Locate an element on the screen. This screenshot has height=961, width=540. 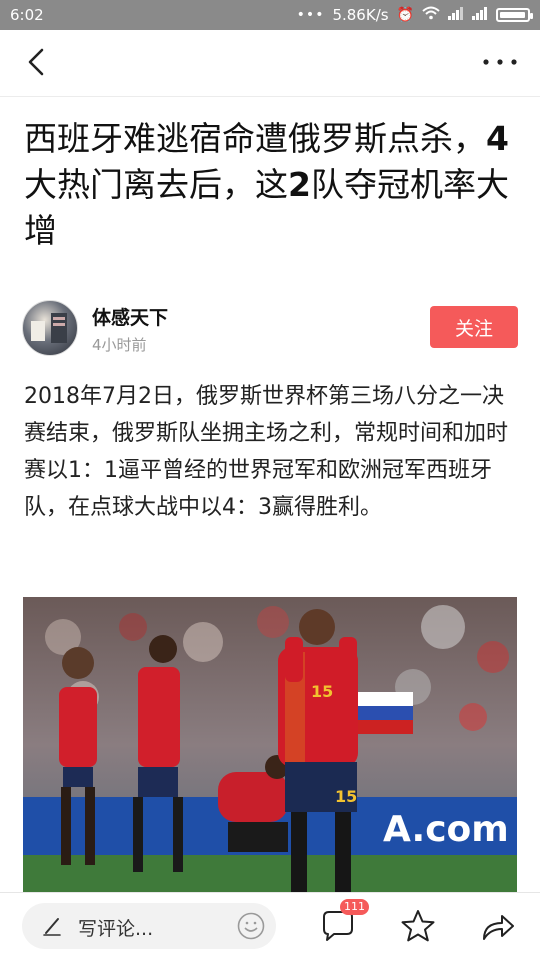
title-number: 2 is located at coordinates (299, 184).